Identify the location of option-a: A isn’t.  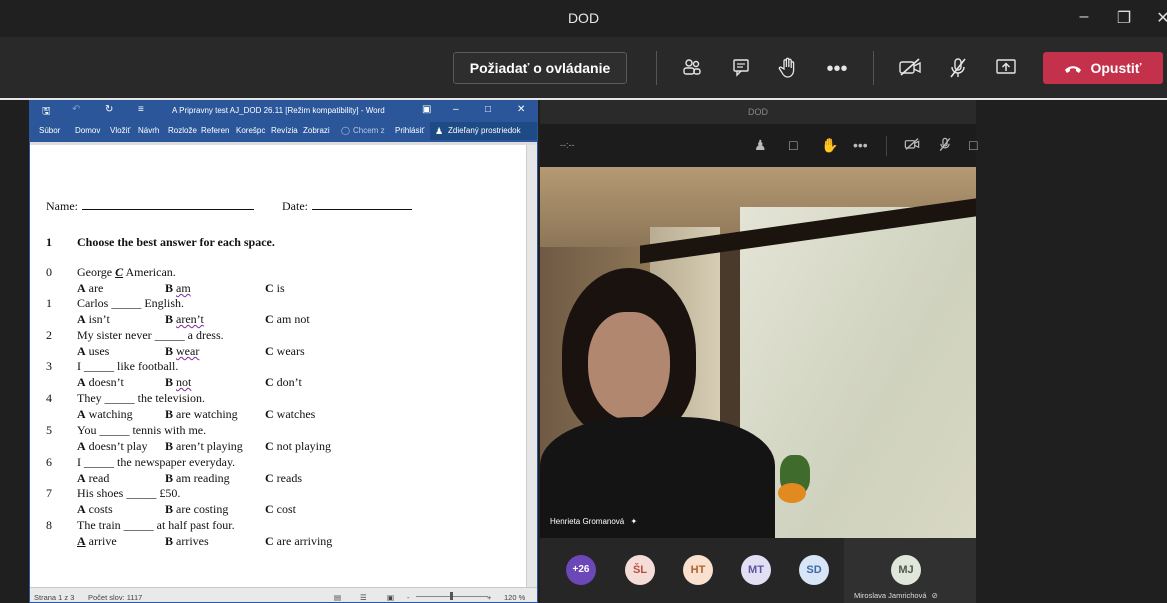
(93, 319).